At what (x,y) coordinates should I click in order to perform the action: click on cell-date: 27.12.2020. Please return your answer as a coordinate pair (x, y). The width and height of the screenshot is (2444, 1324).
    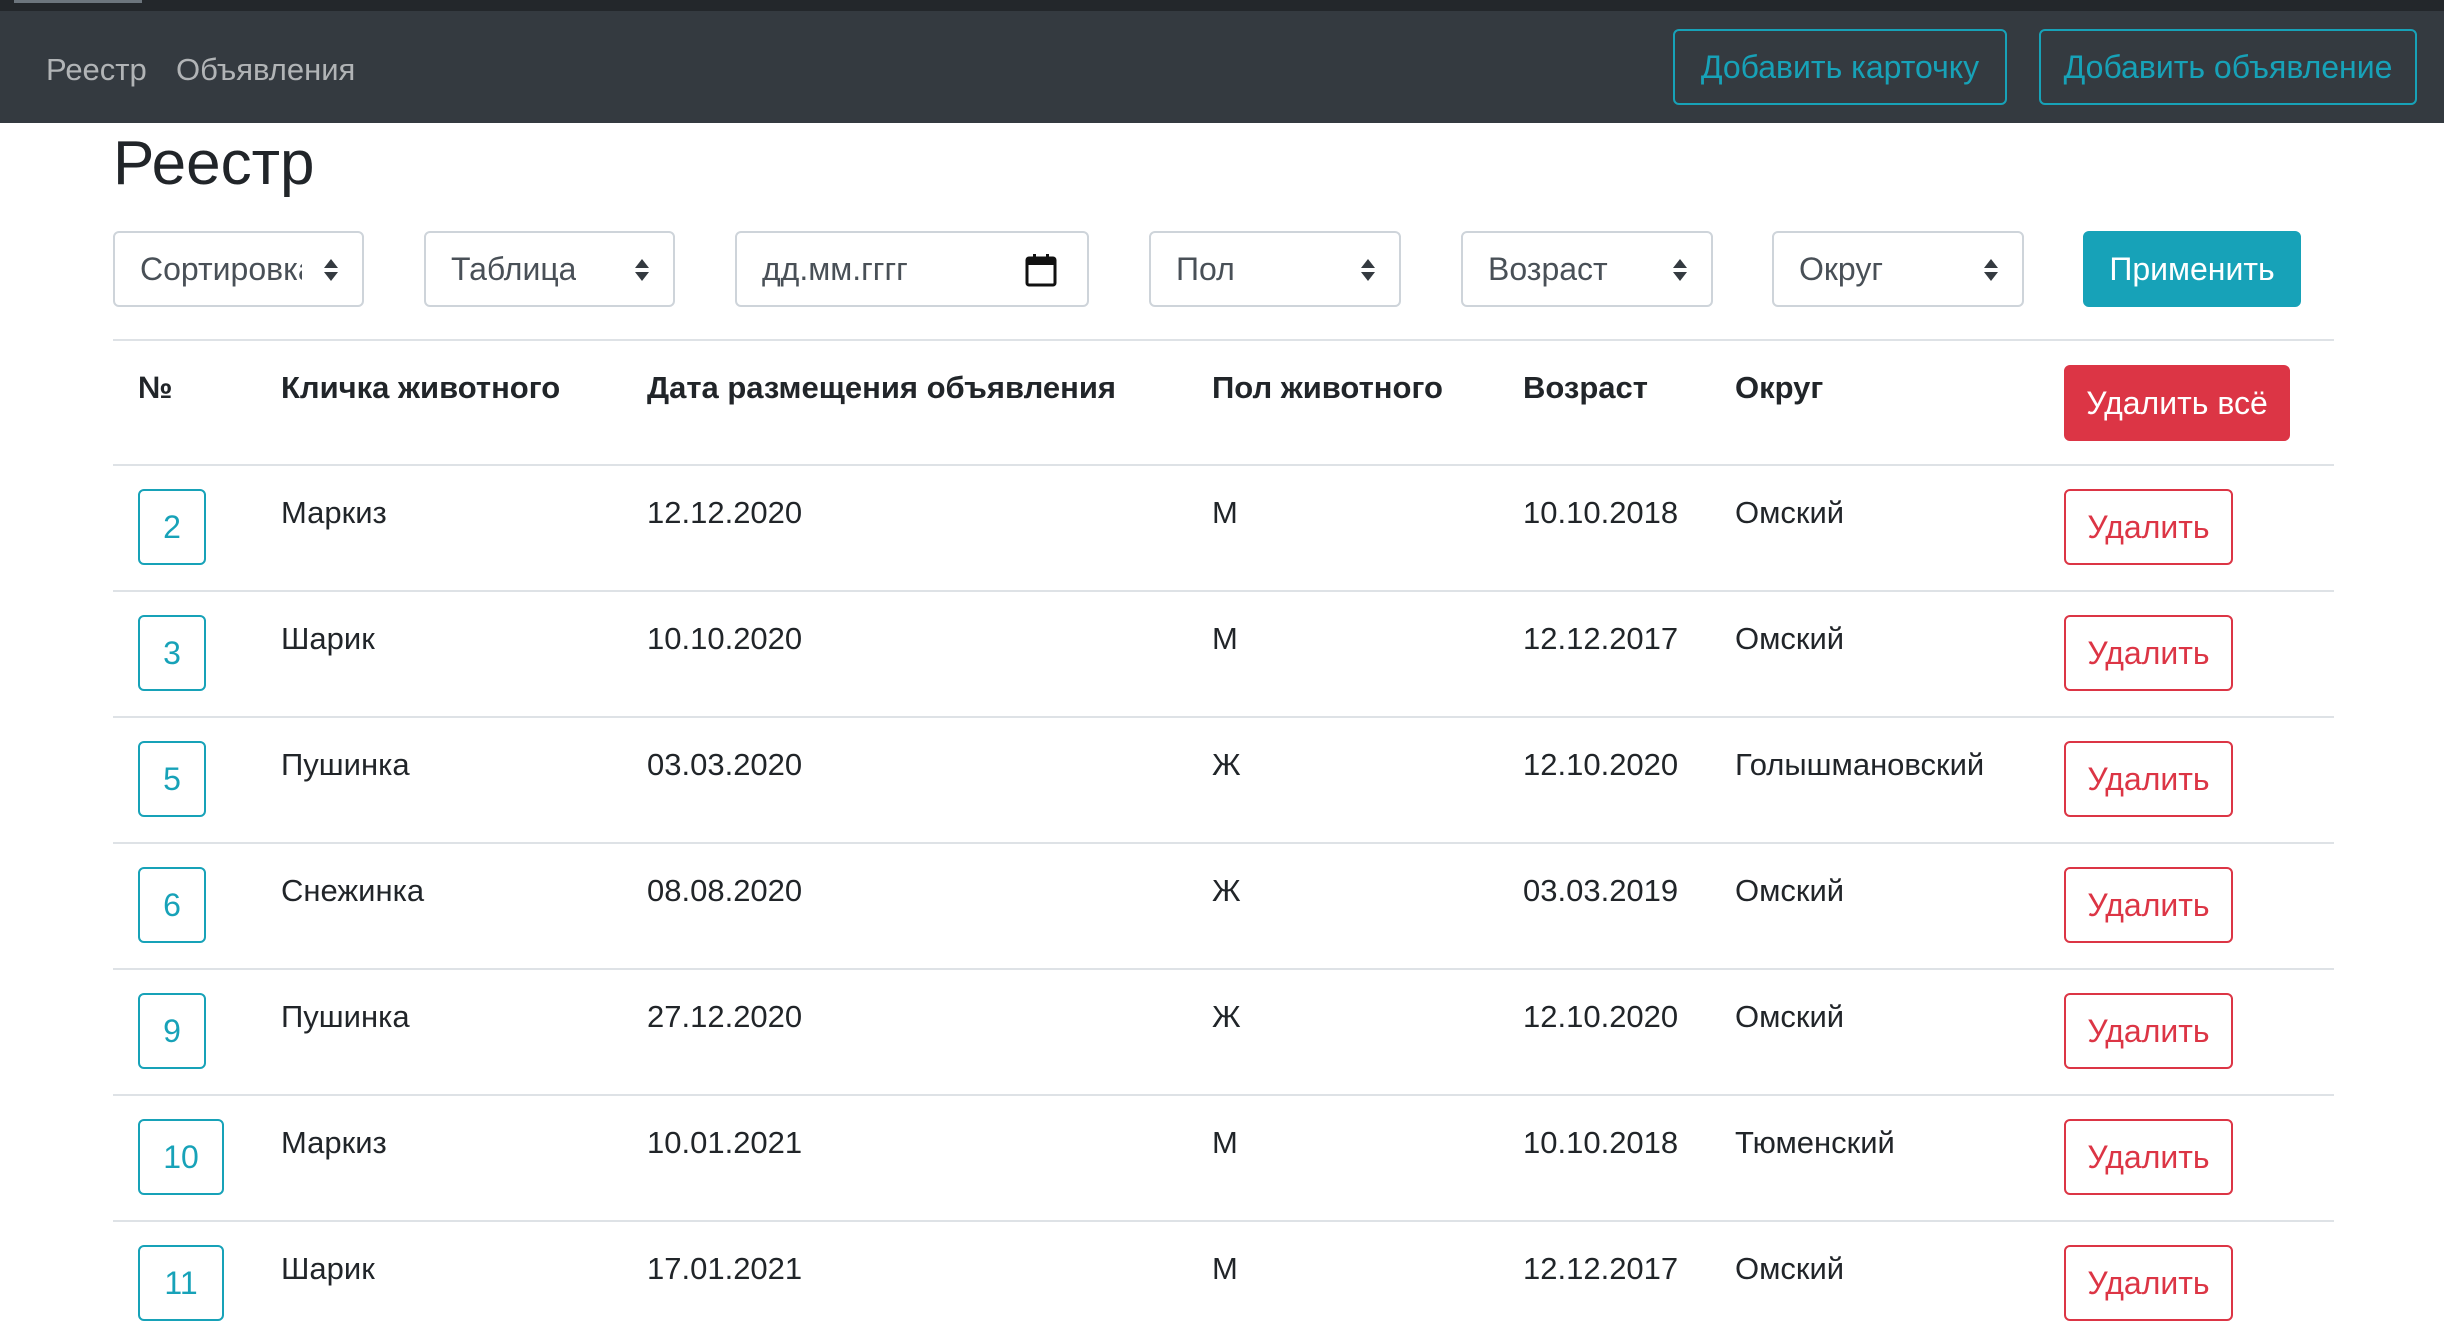
    Looking at the image, I should click on (725, 1016).